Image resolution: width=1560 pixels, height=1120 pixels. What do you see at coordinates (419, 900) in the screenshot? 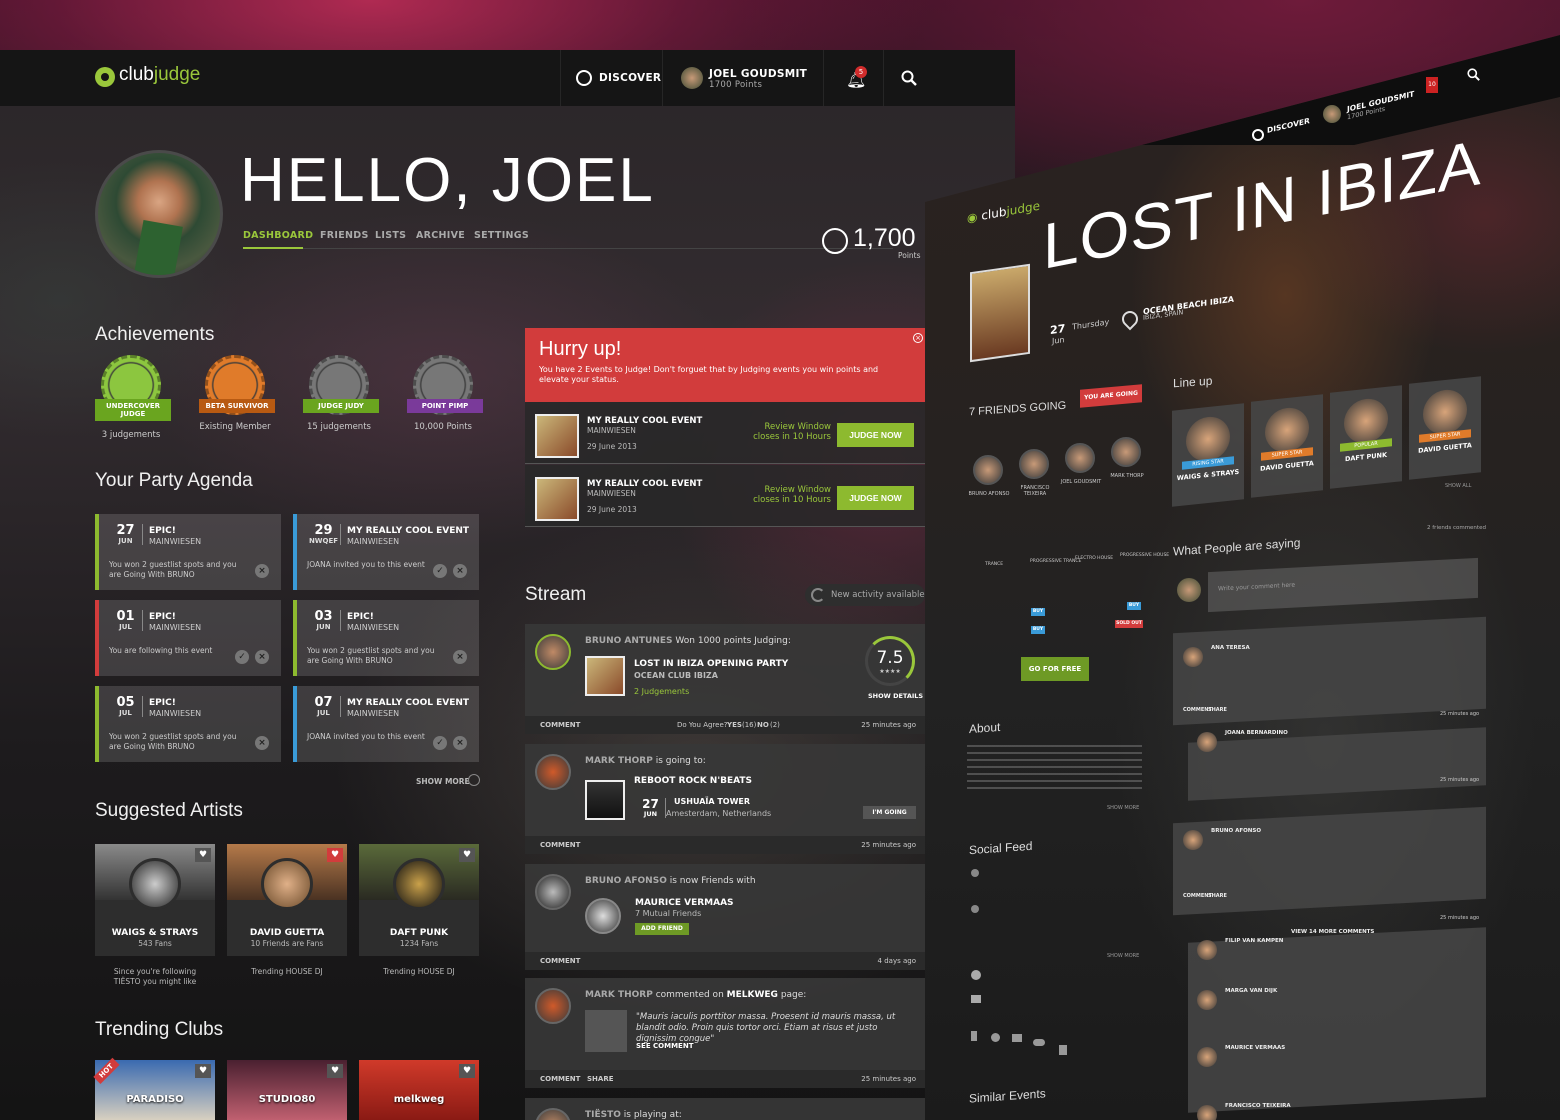
I see `artist-card: ♥ DAFT PUNK 1234 Fans` at bounding box center [419, 900].